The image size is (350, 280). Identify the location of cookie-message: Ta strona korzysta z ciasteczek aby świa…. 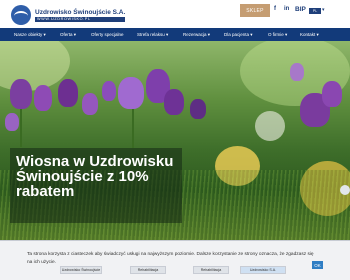
(170, 258).